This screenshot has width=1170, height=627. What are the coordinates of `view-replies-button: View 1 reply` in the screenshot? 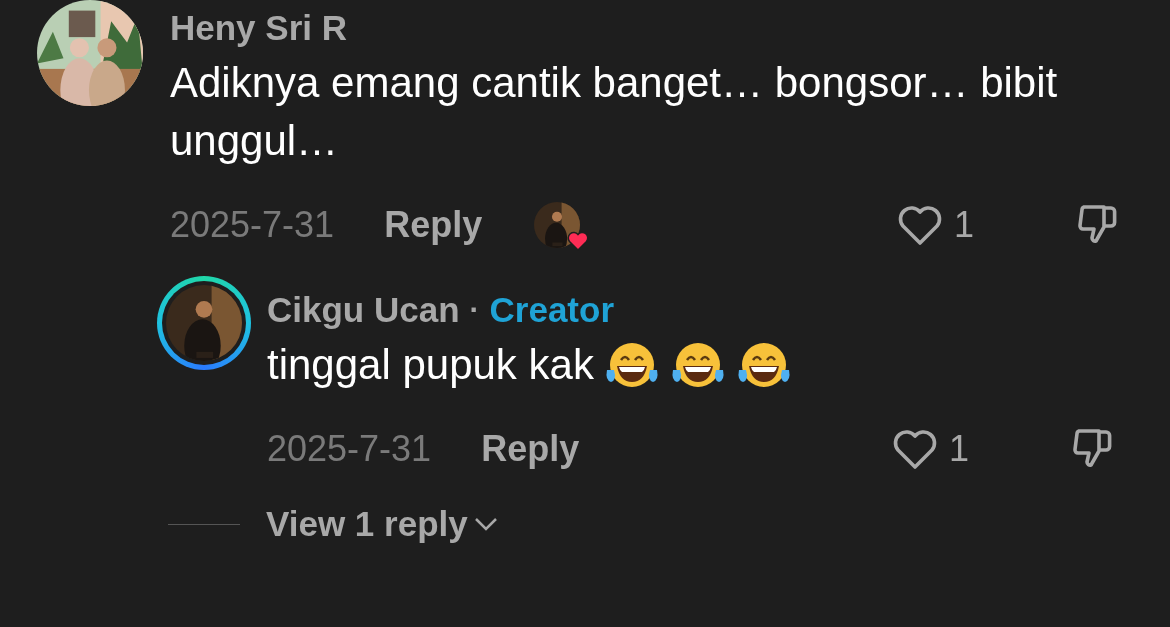 It's located at (382, 524).